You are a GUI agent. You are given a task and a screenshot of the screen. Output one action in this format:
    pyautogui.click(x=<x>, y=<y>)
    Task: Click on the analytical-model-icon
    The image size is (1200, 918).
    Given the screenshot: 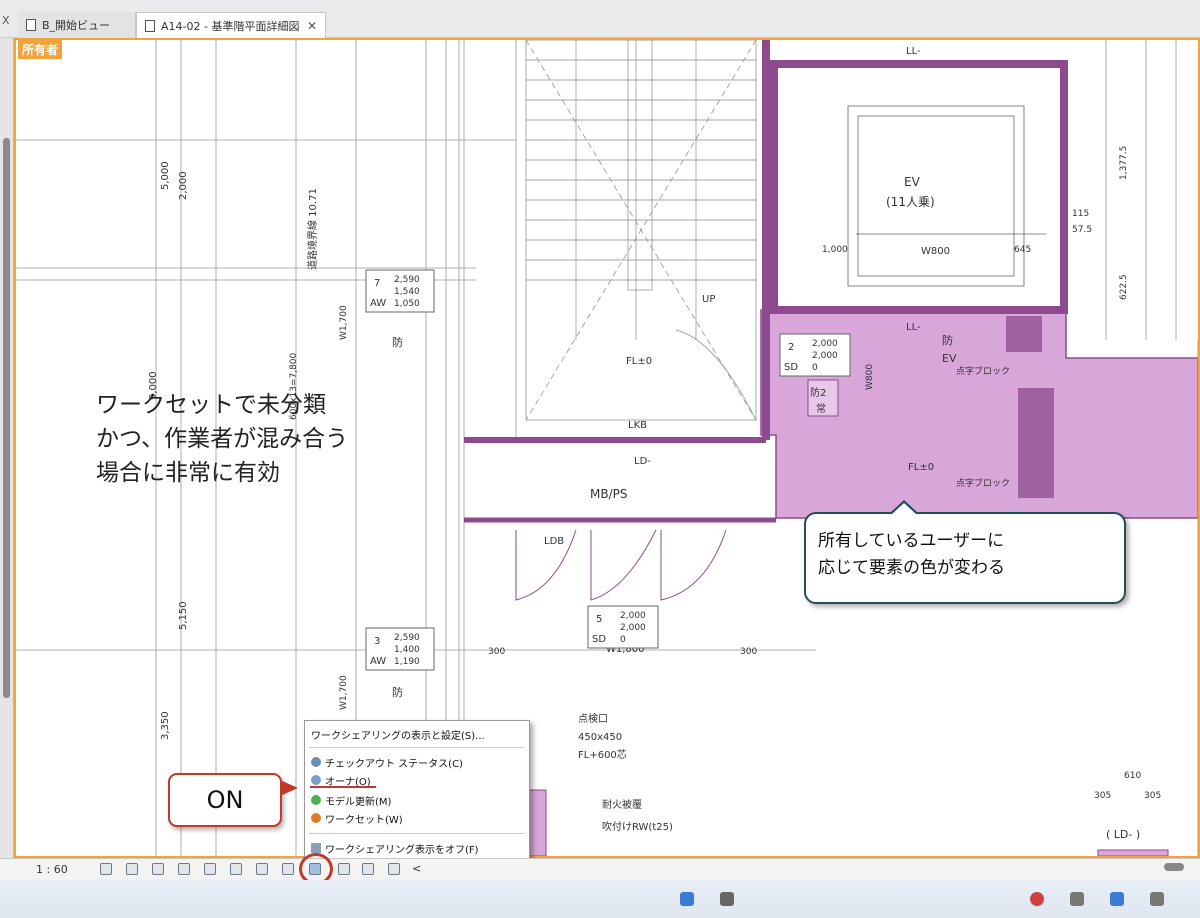 What is the action you would take?
    pyautogui.click(x=344, y=869)
    